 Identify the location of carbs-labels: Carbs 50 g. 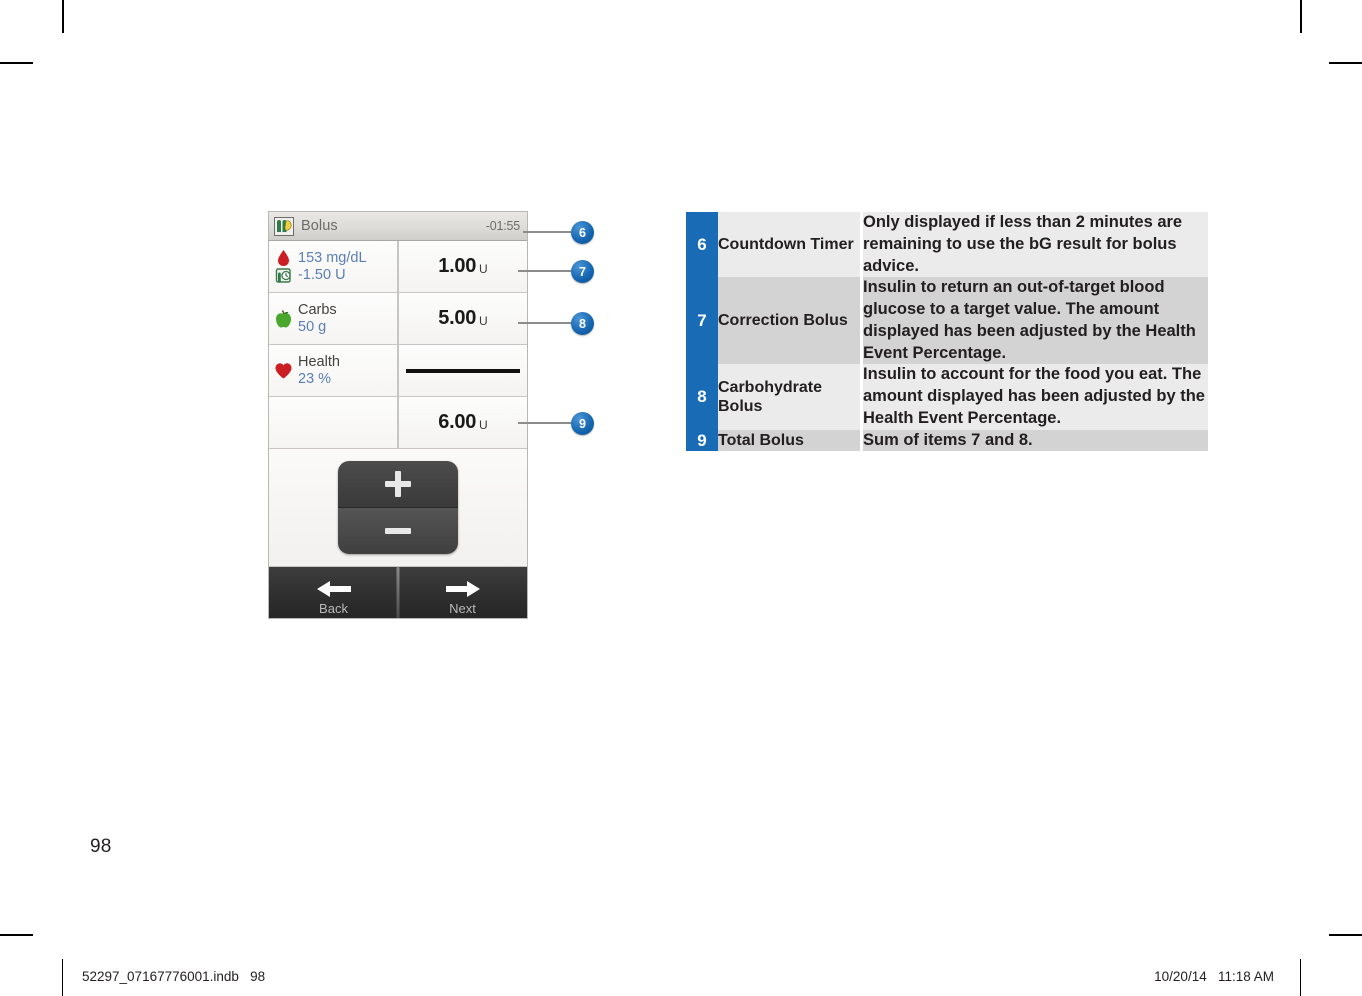
(317, 318).